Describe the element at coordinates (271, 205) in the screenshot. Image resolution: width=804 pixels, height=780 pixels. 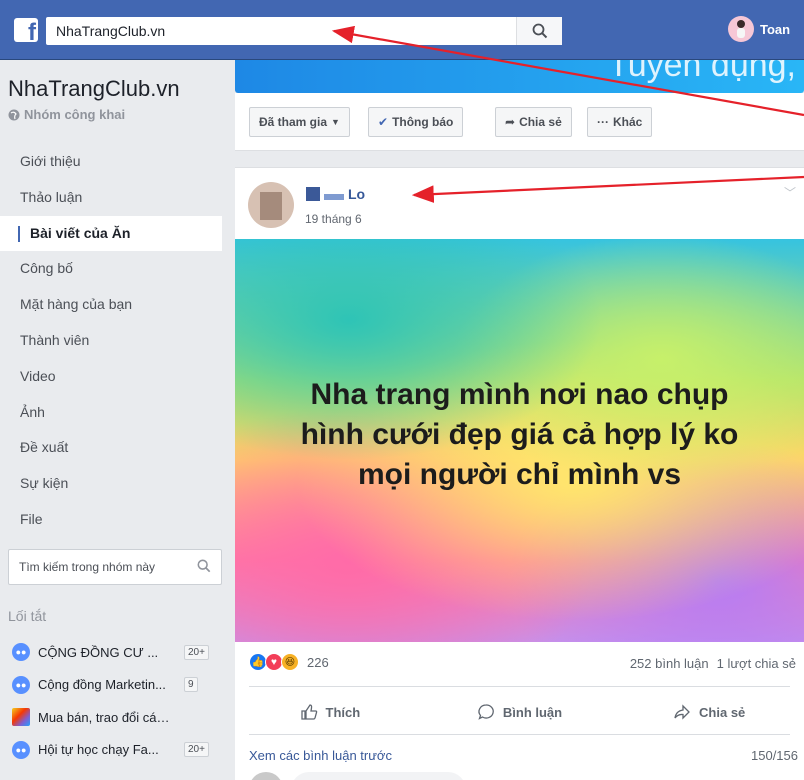
I see `author-avatar` at that location.